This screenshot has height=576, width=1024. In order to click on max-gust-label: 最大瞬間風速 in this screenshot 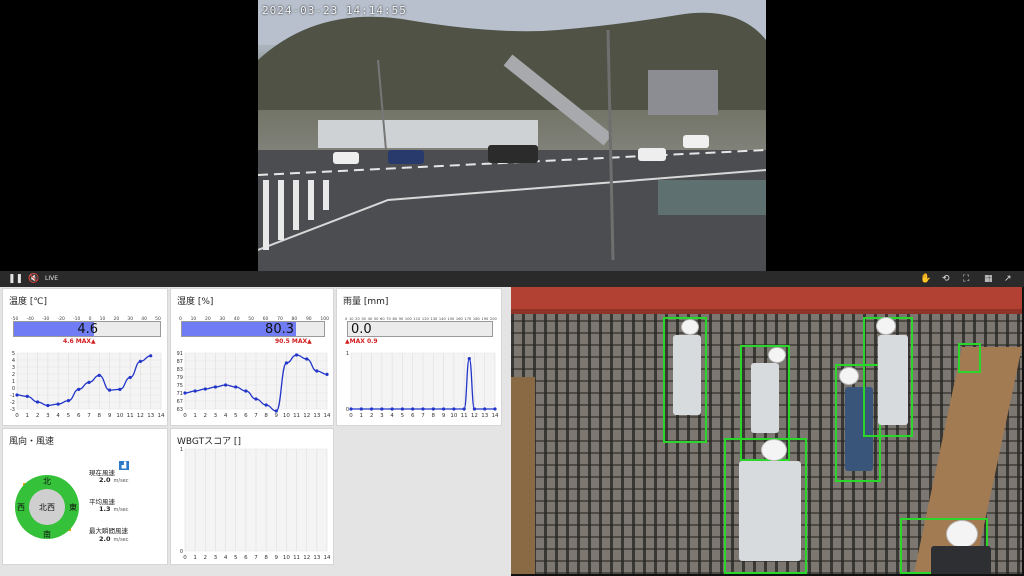, I will do `click(108, 531)`.